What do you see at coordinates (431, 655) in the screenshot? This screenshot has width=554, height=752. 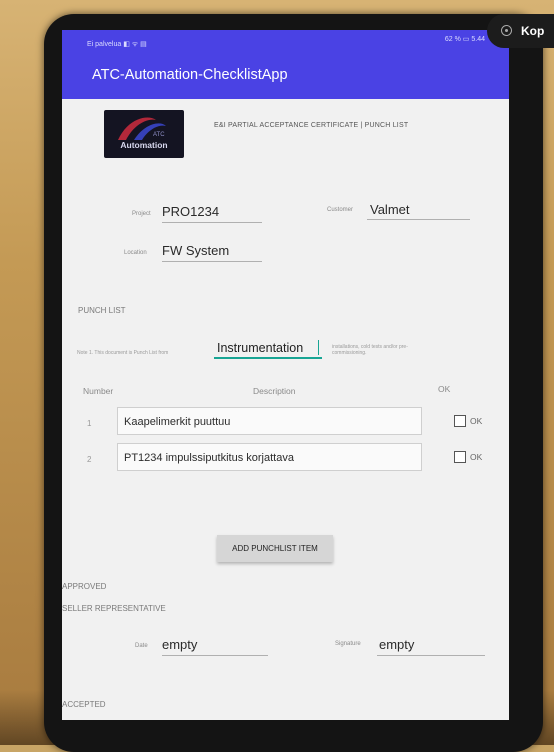 I see `signature-underline` at bounding box center [431, 655].